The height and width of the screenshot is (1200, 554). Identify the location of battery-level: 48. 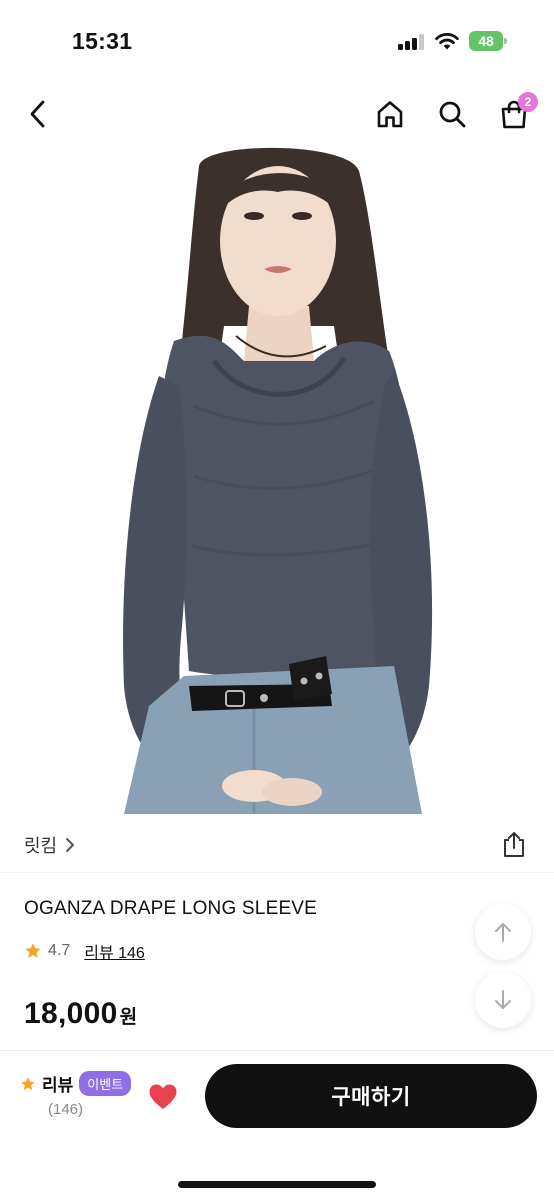
(486, 41).